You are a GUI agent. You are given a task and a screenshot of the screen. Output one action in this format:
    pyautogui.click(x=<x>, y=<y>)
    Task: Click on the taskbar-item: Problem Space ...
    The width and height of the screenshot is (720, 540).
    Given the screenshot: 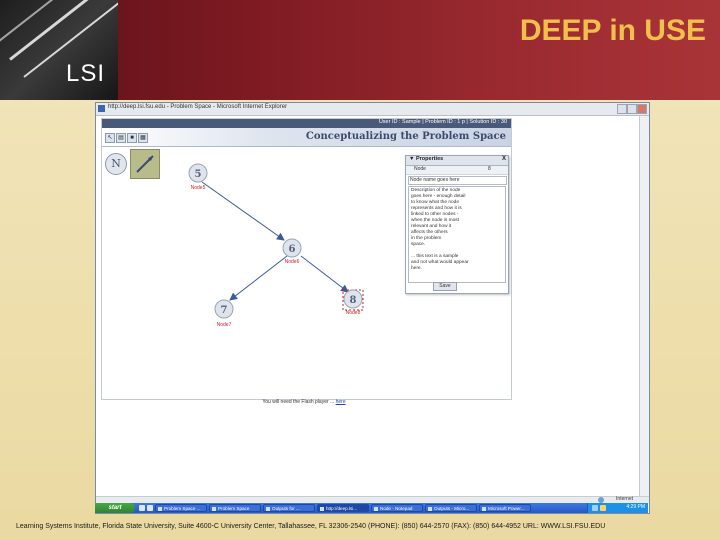 What is the action you would take?
    pyautogui.click(x=181, y=508)
    